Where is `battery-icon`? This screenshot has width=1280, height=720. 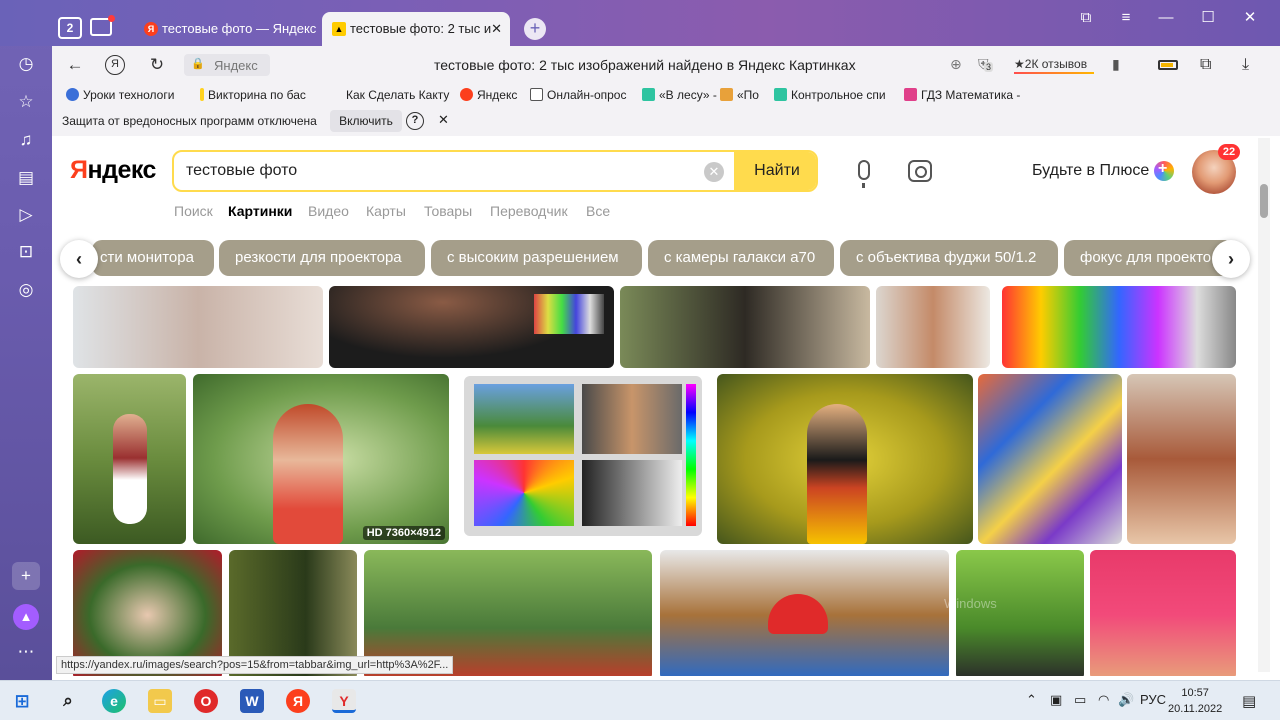
battery-icon is located at coordinates (1168, 65).